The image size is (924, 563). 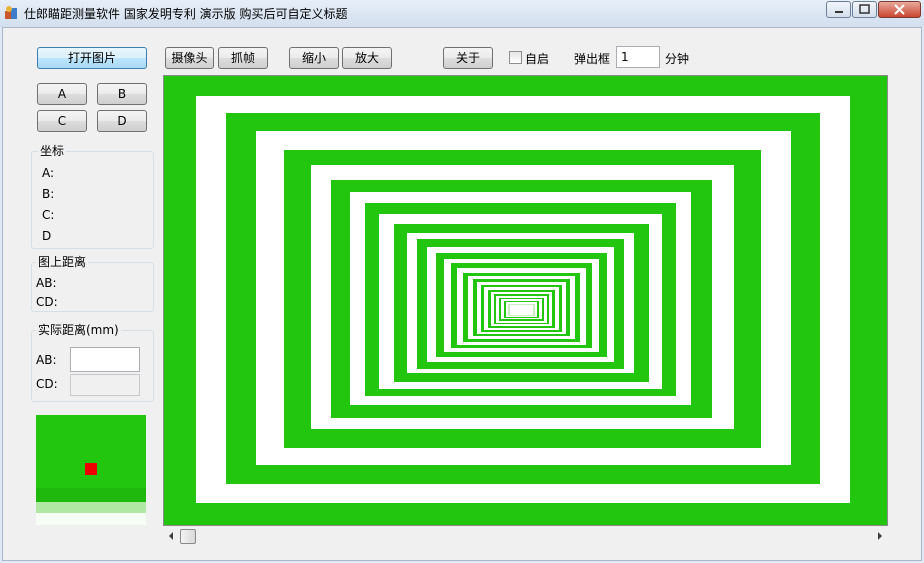 I want to click on thumbnail-preview, so click(x=91, y=470).